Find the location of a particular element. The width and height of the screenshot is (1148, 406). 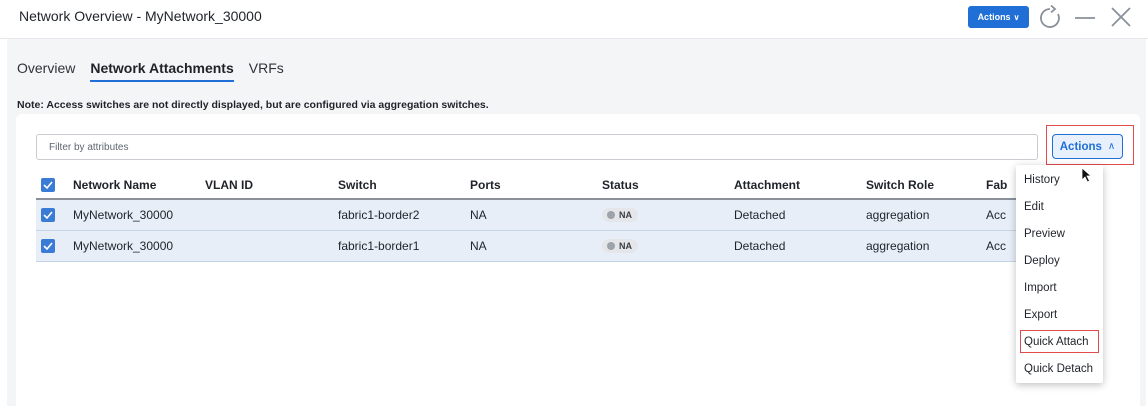

tab-network-attachments: Network Attachments is located at coordinates (162, 71).